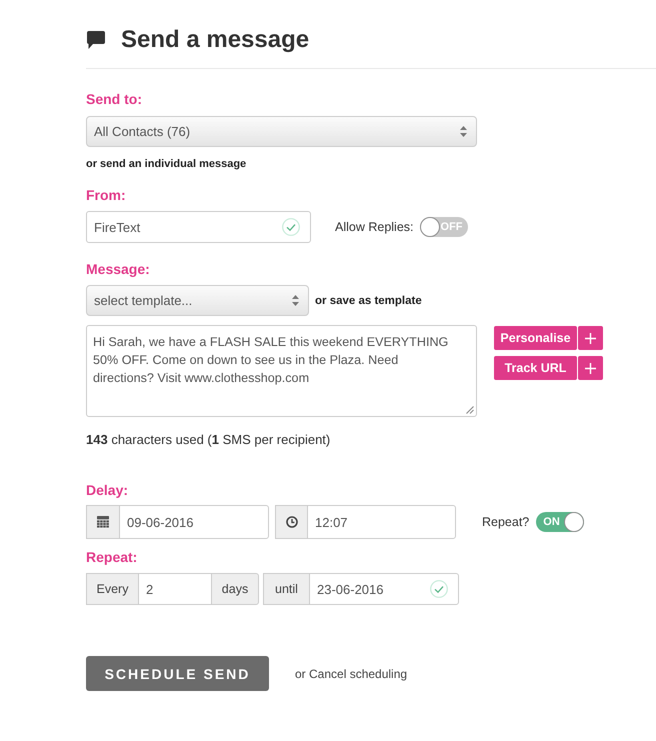 The width and height of the screenshot is (656, 741). What do you see at coordinates (470, 410) in the screenshot?
I see `resize-grip-icon` at bounding box center [470, 410].